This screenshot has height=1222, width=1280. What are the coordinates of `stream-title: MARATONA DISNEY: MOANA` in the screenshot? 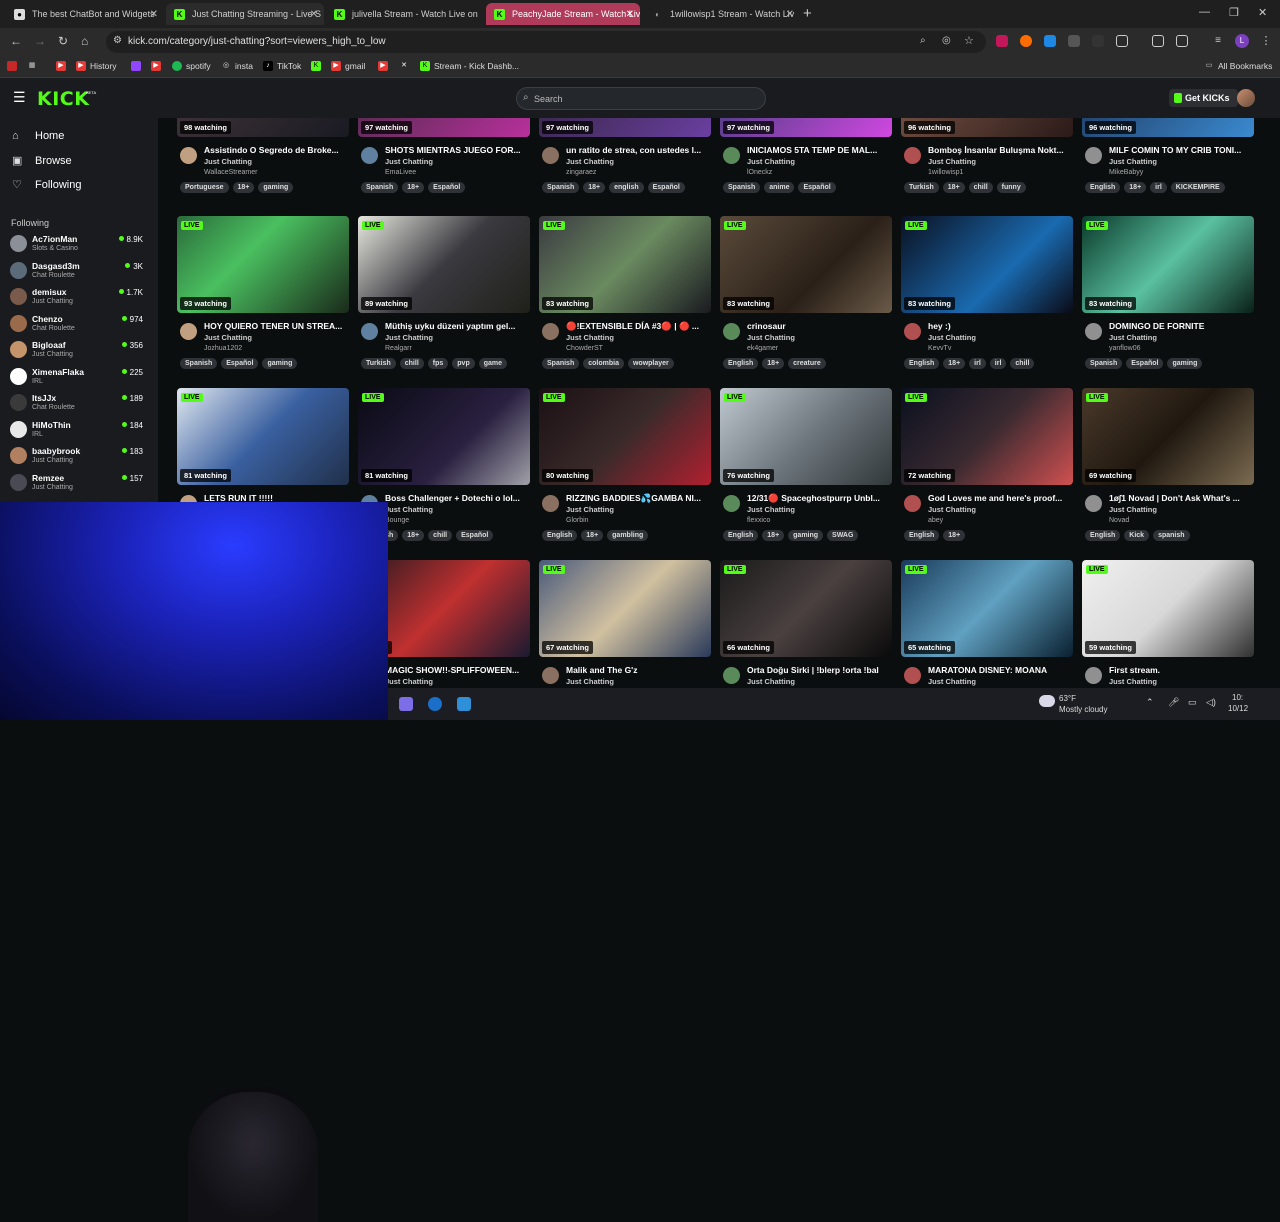 It's located at (1000, 670).